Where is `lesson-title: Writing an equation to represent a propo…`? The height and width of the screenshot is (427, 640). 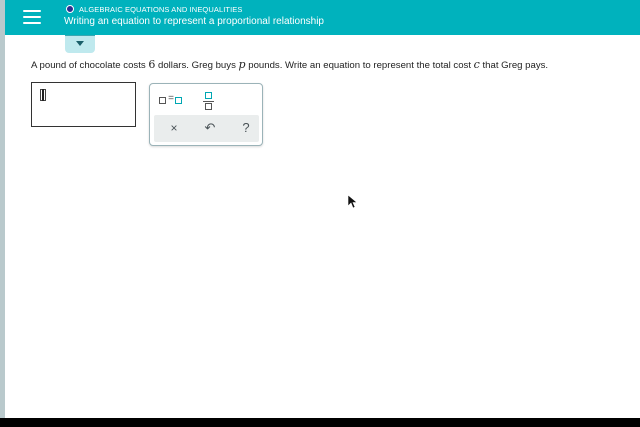 lesson-title: Writing an equation to represent a propo… is located at coordinates (194, 21).